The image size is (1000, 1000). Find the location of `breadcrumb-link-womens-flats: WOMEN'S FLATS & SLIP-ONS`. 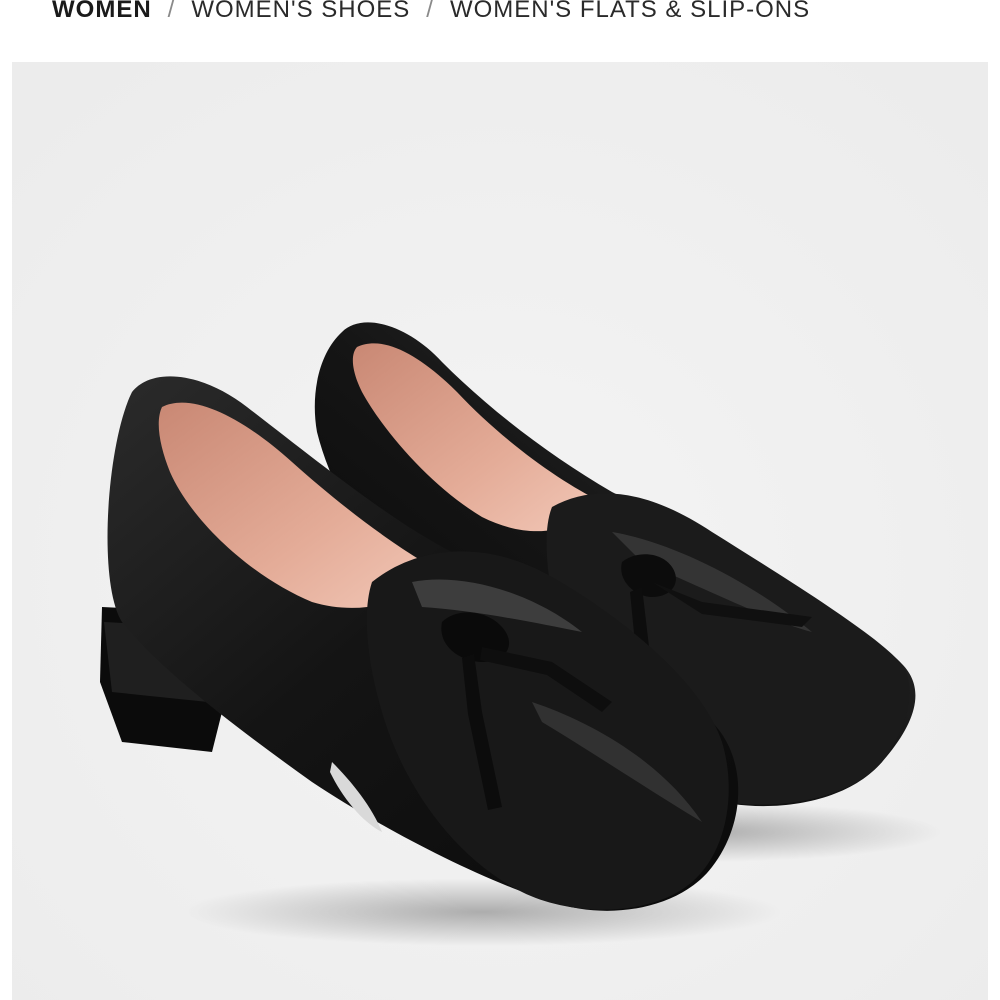

breadcrumb-link-womens-flats: WOMEN'S FLATS & SLIP-ONS is located at coordinates (630, 12).